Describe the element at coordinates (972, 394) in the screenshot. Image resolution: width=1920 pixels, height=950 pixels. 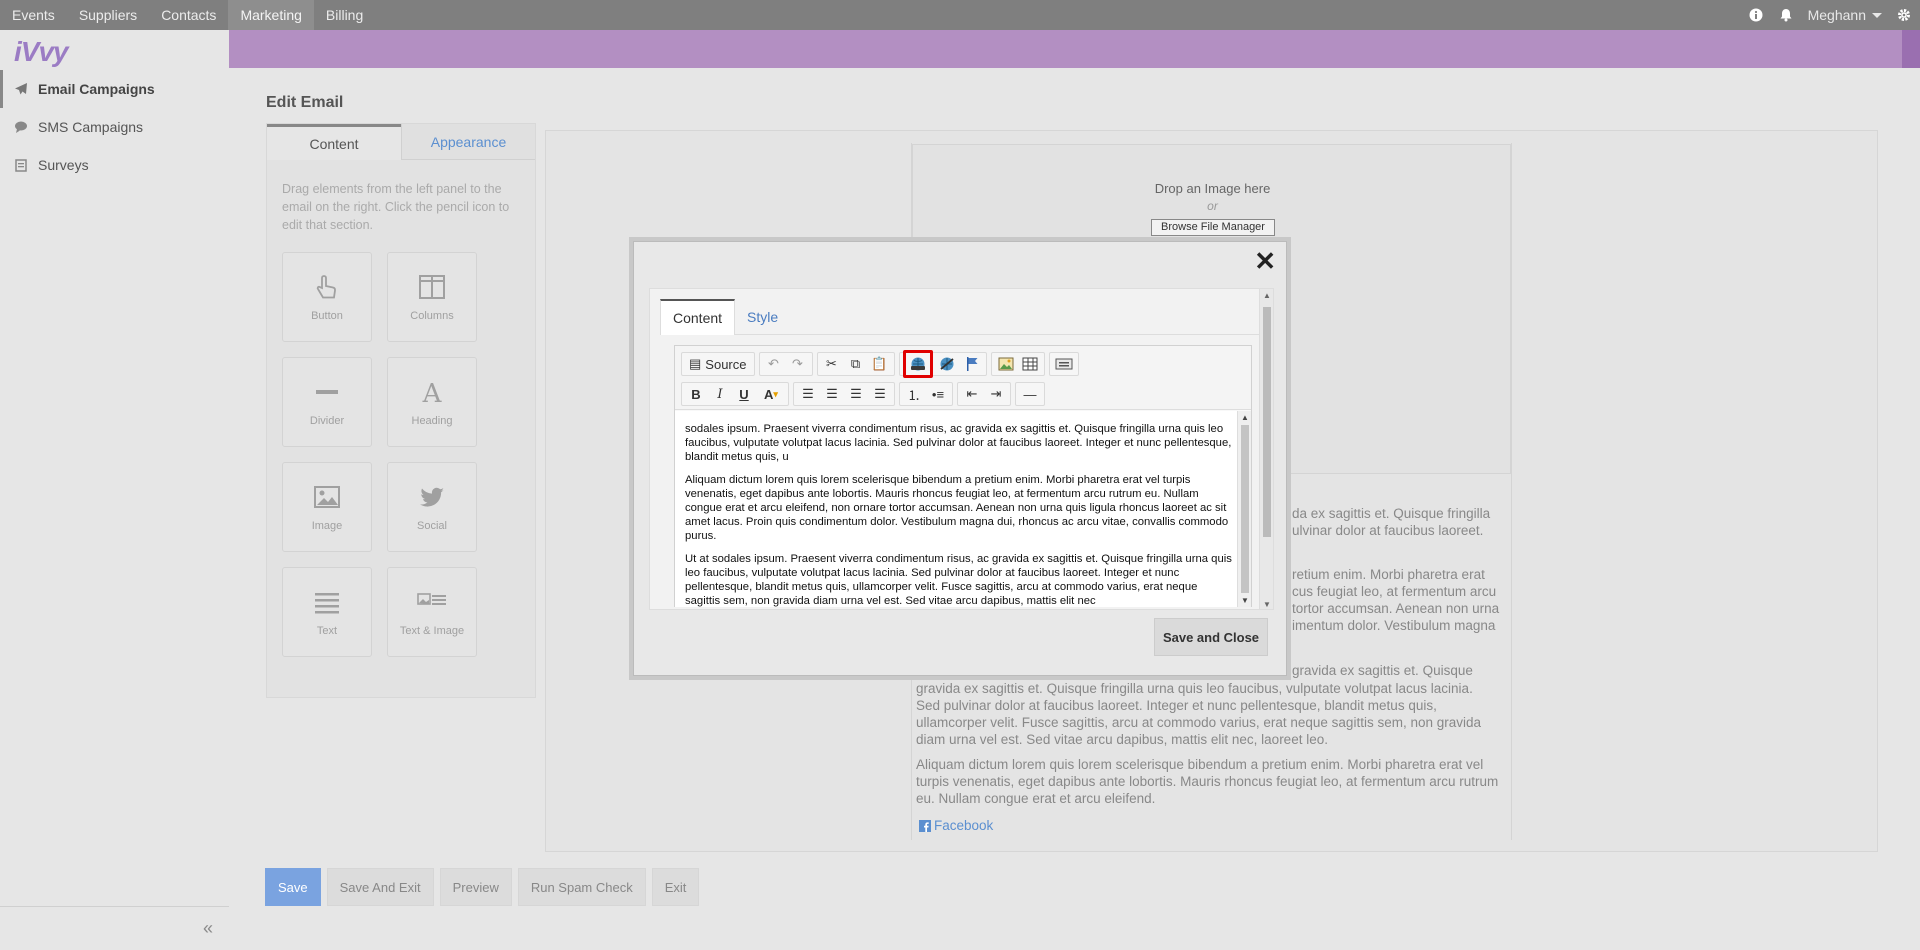
I see `outdent-icon: ⇤` at that location.